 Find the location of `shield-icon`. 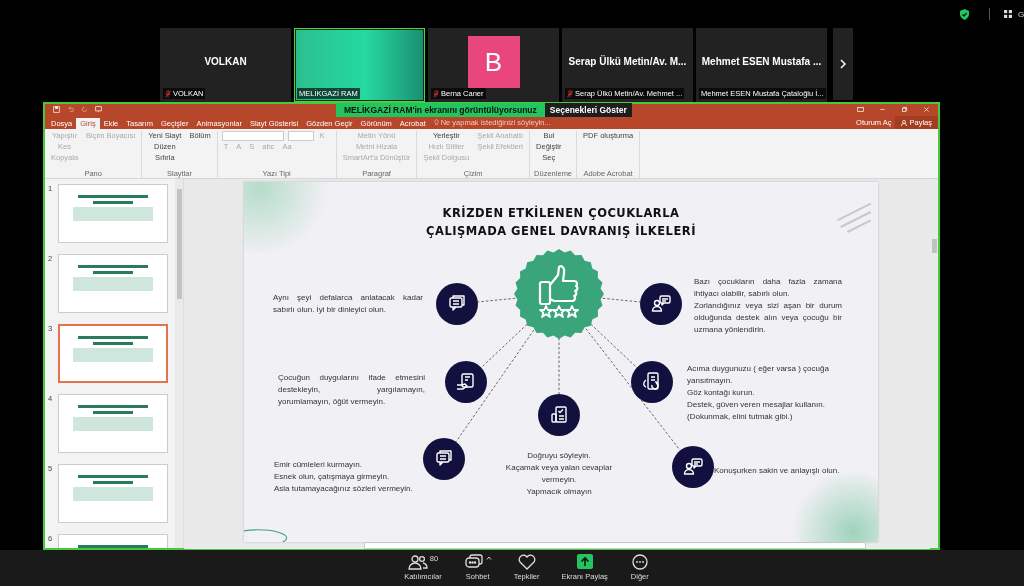

shield-icon is located at coordinates (964, 14).